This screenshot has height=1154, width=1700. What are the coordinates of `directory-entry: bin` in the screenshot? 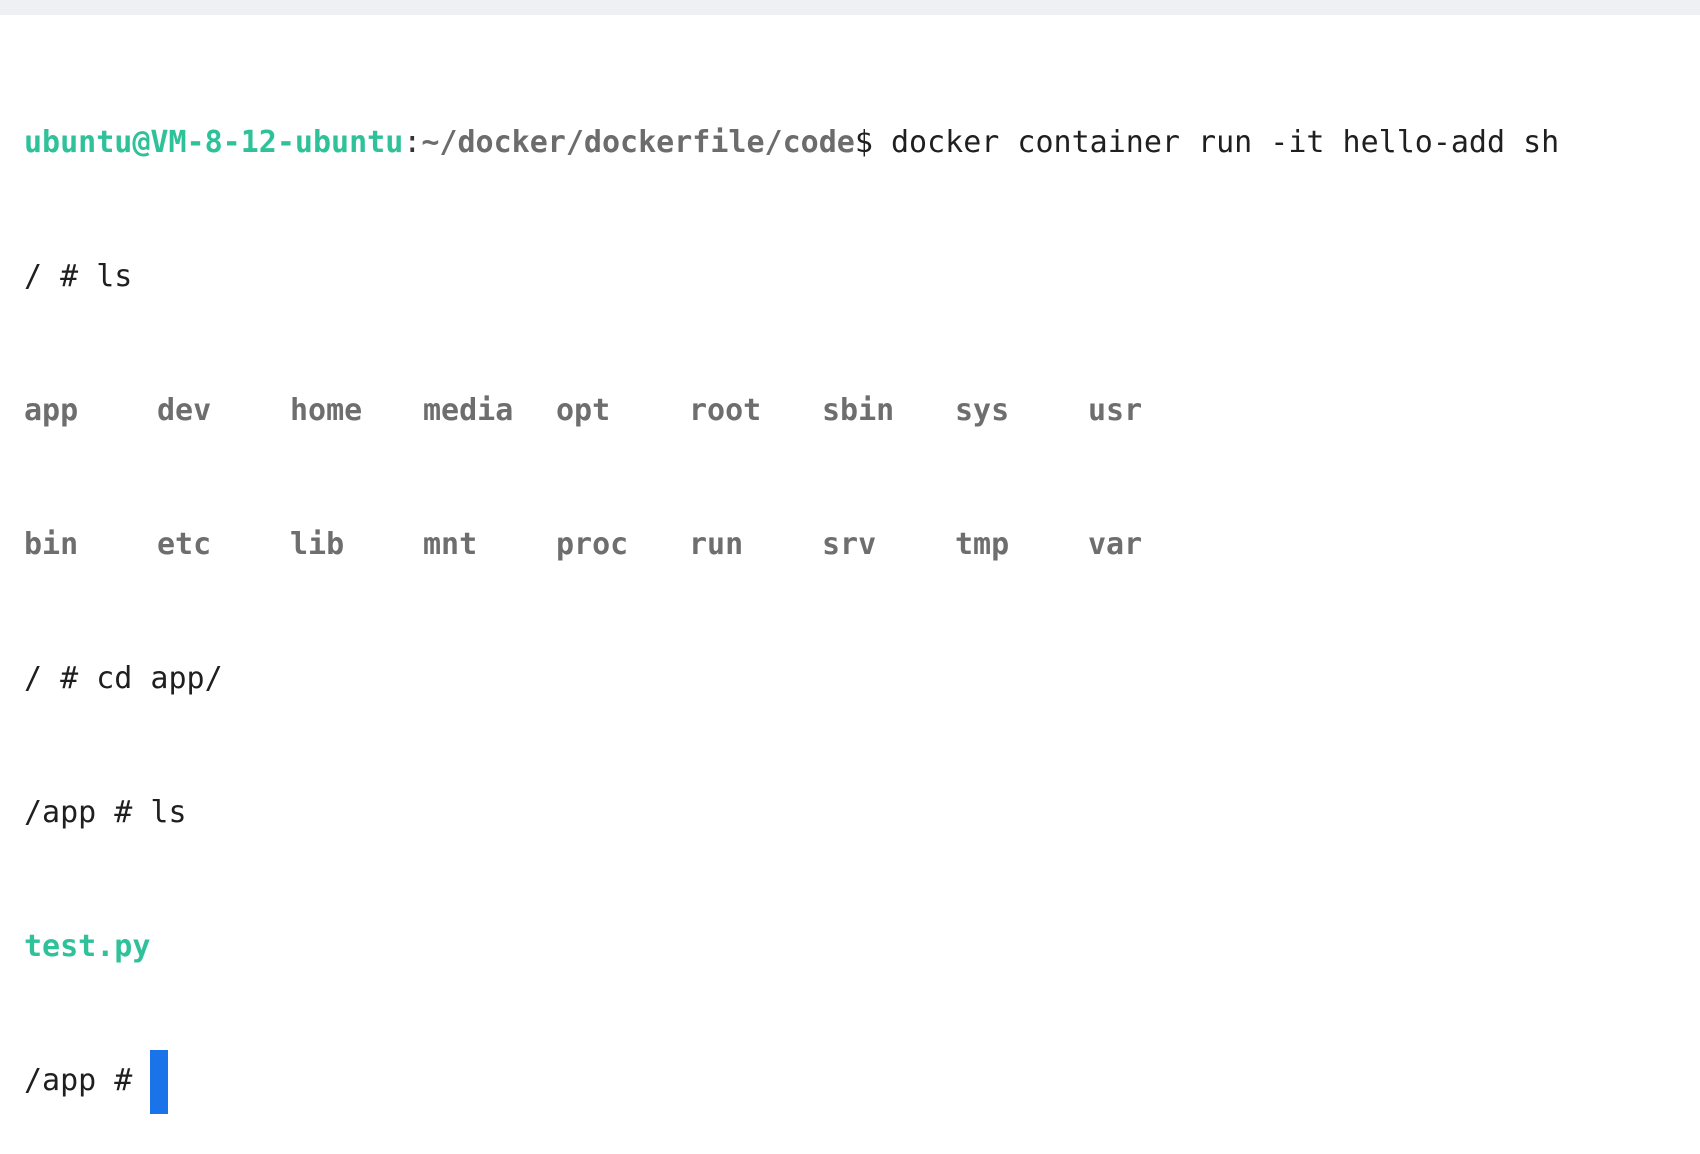 It's located at (51, 544).